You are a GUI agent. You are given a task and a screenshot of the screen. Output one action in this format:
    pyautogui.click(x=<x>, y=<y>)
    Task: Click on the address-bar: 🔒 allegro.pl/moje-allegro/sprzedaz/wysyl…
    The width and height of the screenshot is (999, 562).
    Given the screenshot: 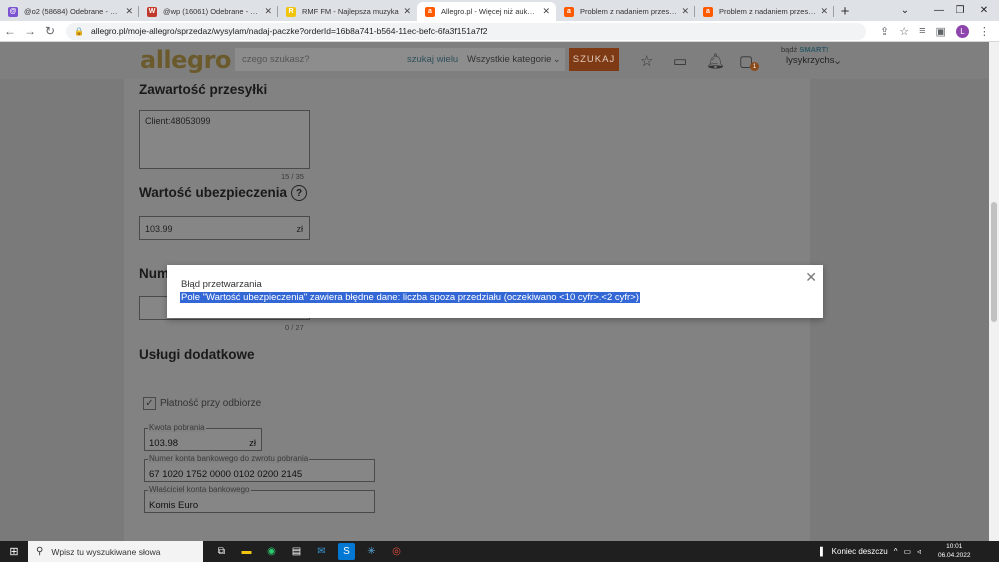 What is the action you would take?
    pyautogui.click(x=466, y=31)
    